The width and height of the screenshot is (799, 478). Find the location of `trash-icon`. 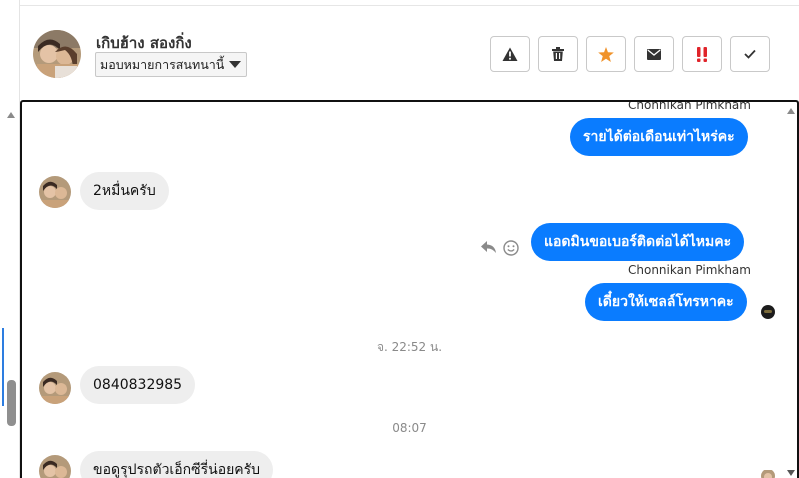

trash-icon is located at coordinates (558, 54).